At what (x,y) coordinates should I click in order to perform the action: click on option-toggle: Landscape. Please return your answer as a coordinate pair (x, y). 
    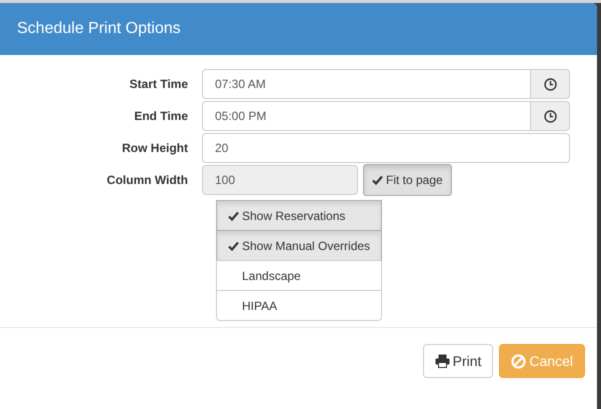
    Looking at the image, I should click on (299, 275).